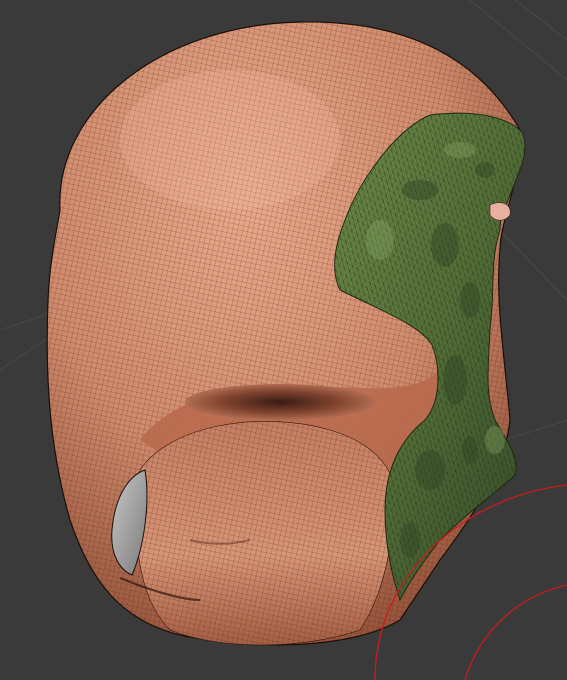 This screenshot has width=567, height=680. I want to click on mesh-edge-flap, so click(500, 211).